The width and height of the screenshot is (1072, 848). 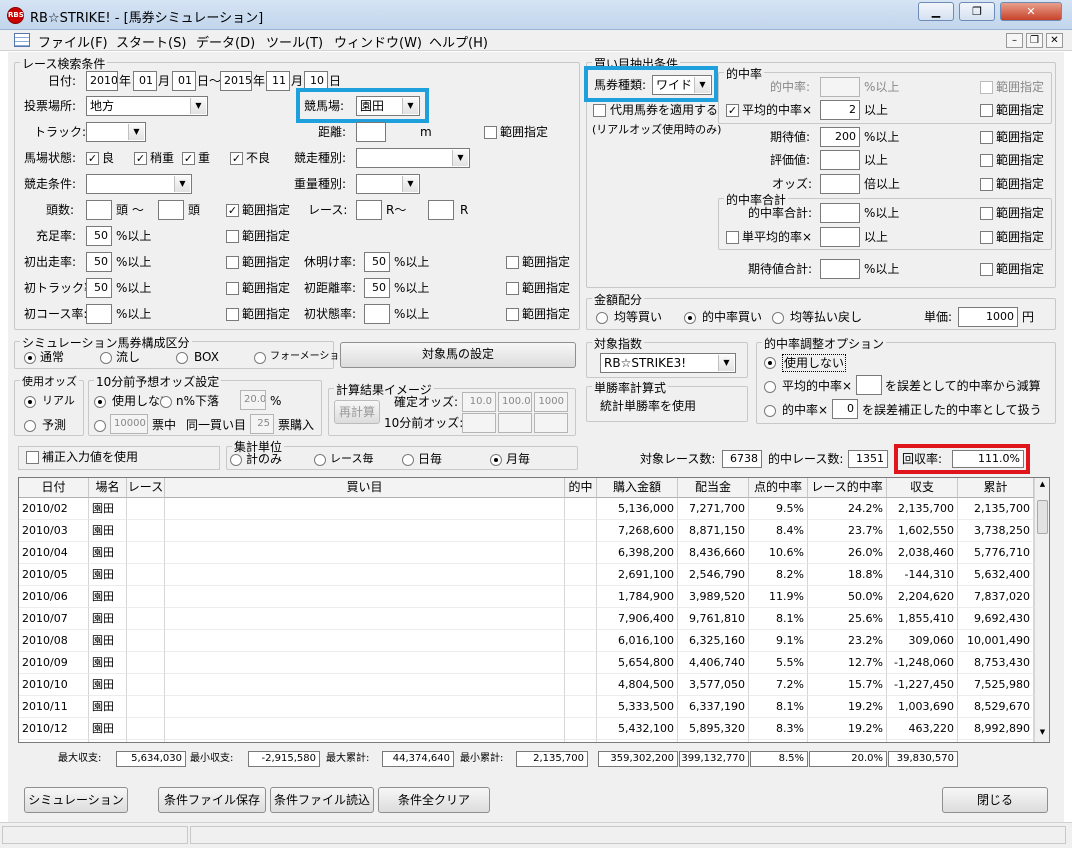 What do you see at coordinates (99, 210) in the screenshot?
I see `heads-from-input` at bounding box center [99, 210].